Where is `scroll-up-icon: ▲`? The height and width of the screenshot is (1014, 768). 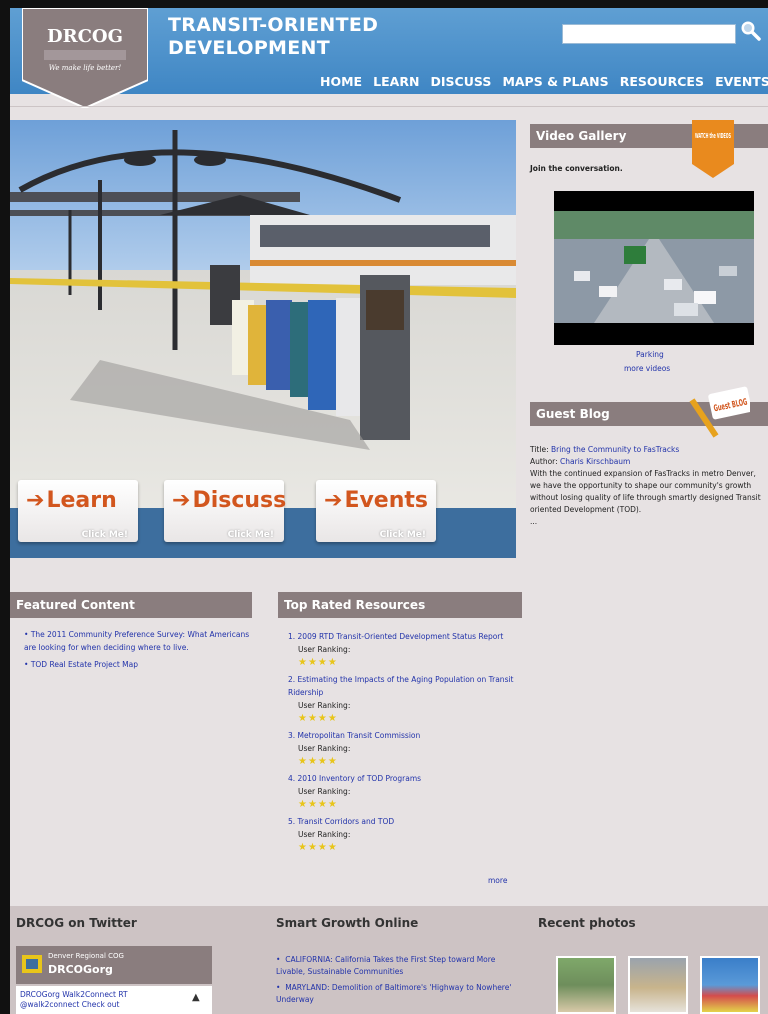
scroll-up-icon: ▲ is located at coordinates (196, 997).